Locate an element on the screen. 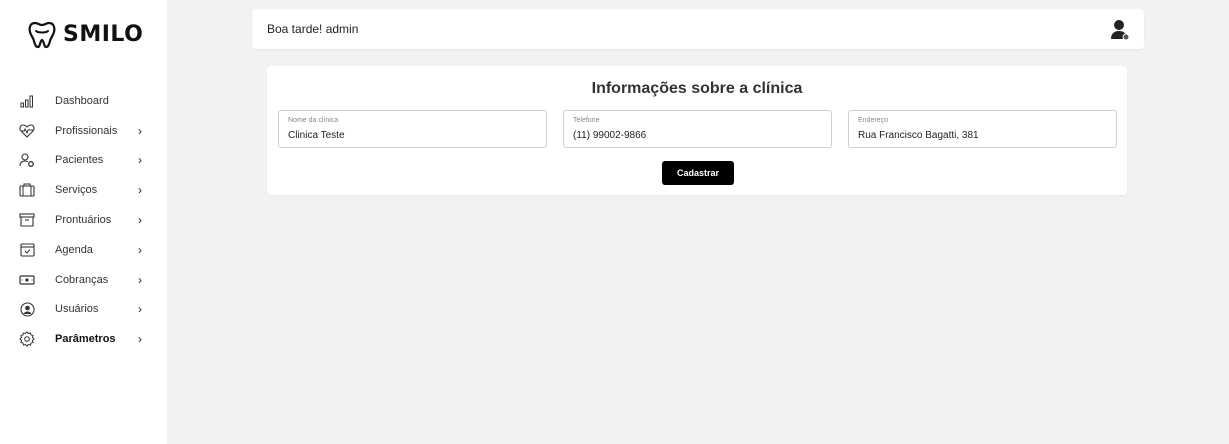  sidebar-item-label: Parâmetros is located at coordinates (85, 339).